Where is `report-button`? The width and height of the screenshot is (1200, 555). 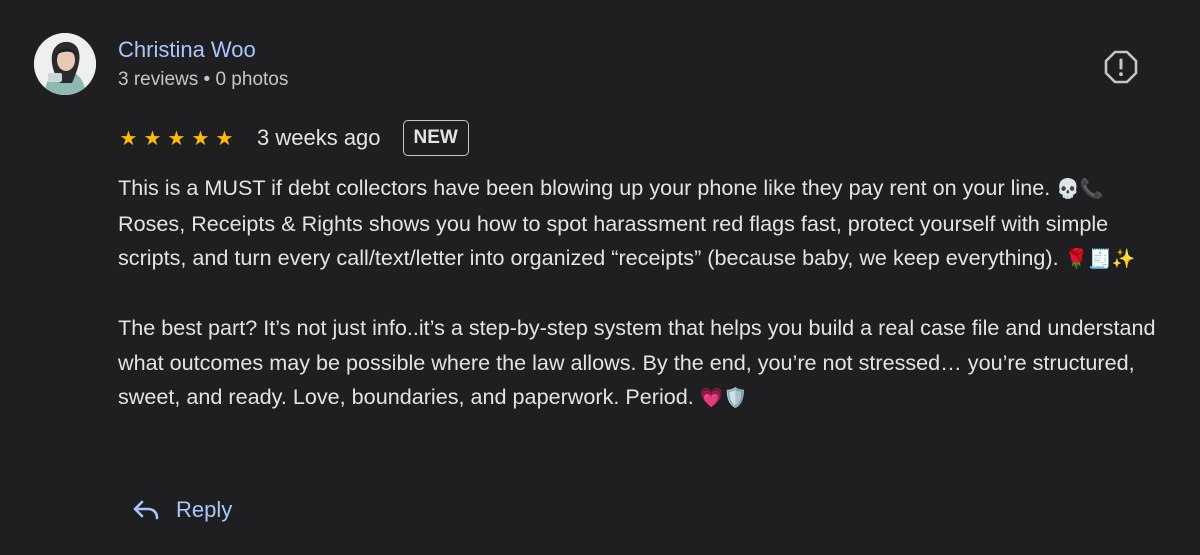
report-button is located at coordinates (1121, 67).